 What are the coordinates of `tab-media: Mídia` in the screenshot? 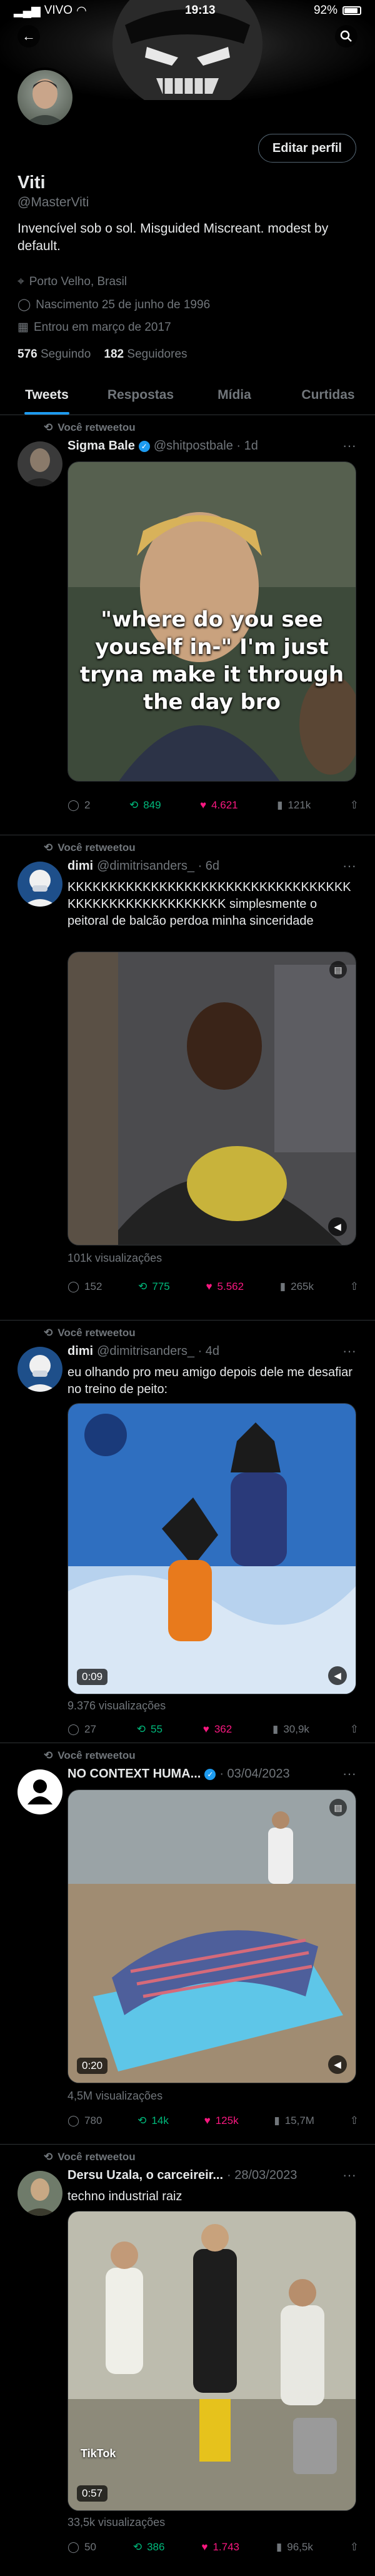 It's located at (235, 395).